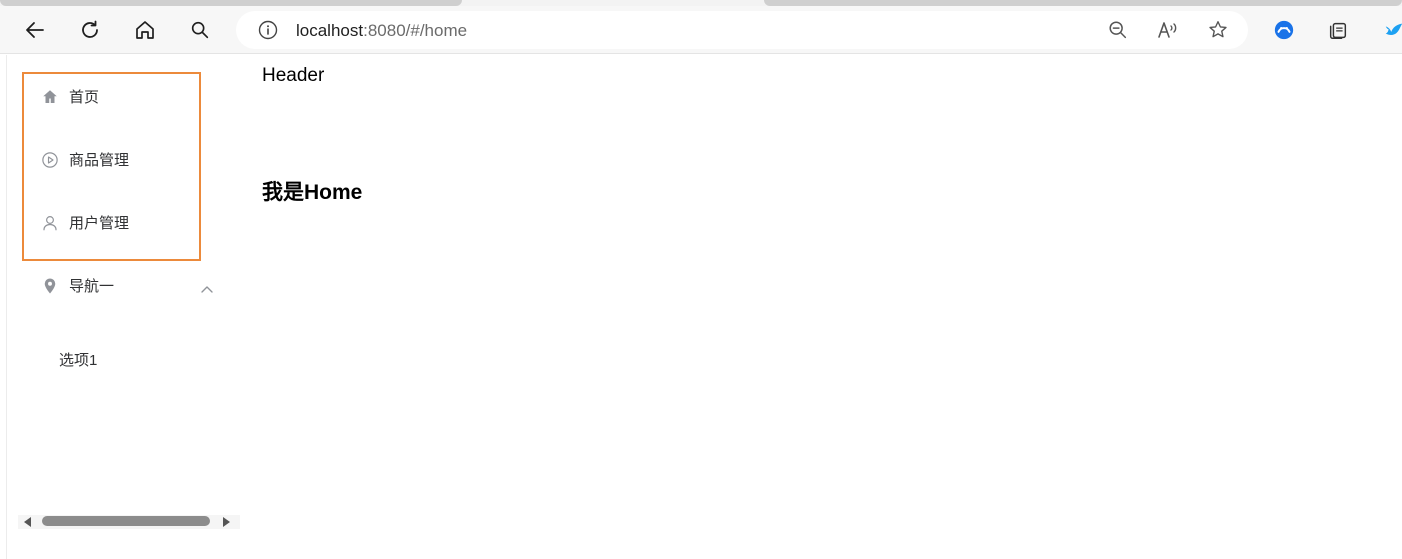  What do you see at coordinates (415, 30) in the screenshot?
I see `url-path: :8080/#/home` at bounding box center [415, 30].